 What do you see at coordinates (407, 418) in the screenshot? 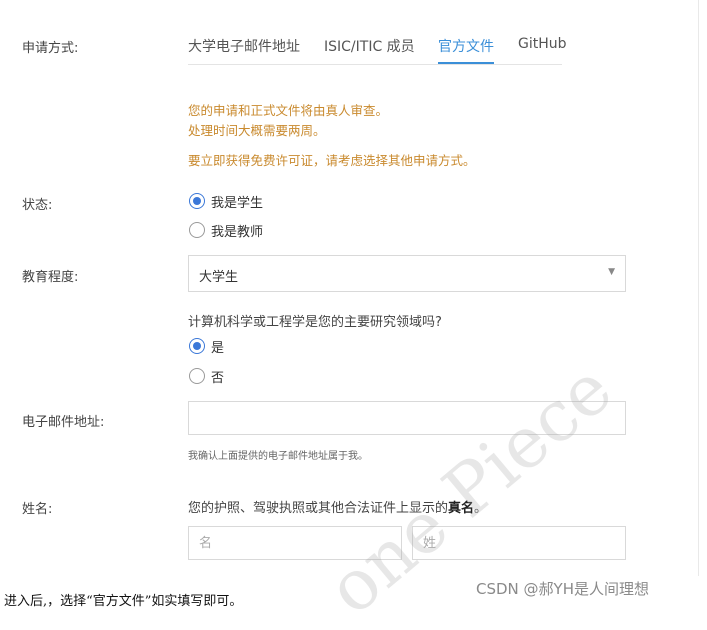
I see `email-input` at bounding box center [407, 418].